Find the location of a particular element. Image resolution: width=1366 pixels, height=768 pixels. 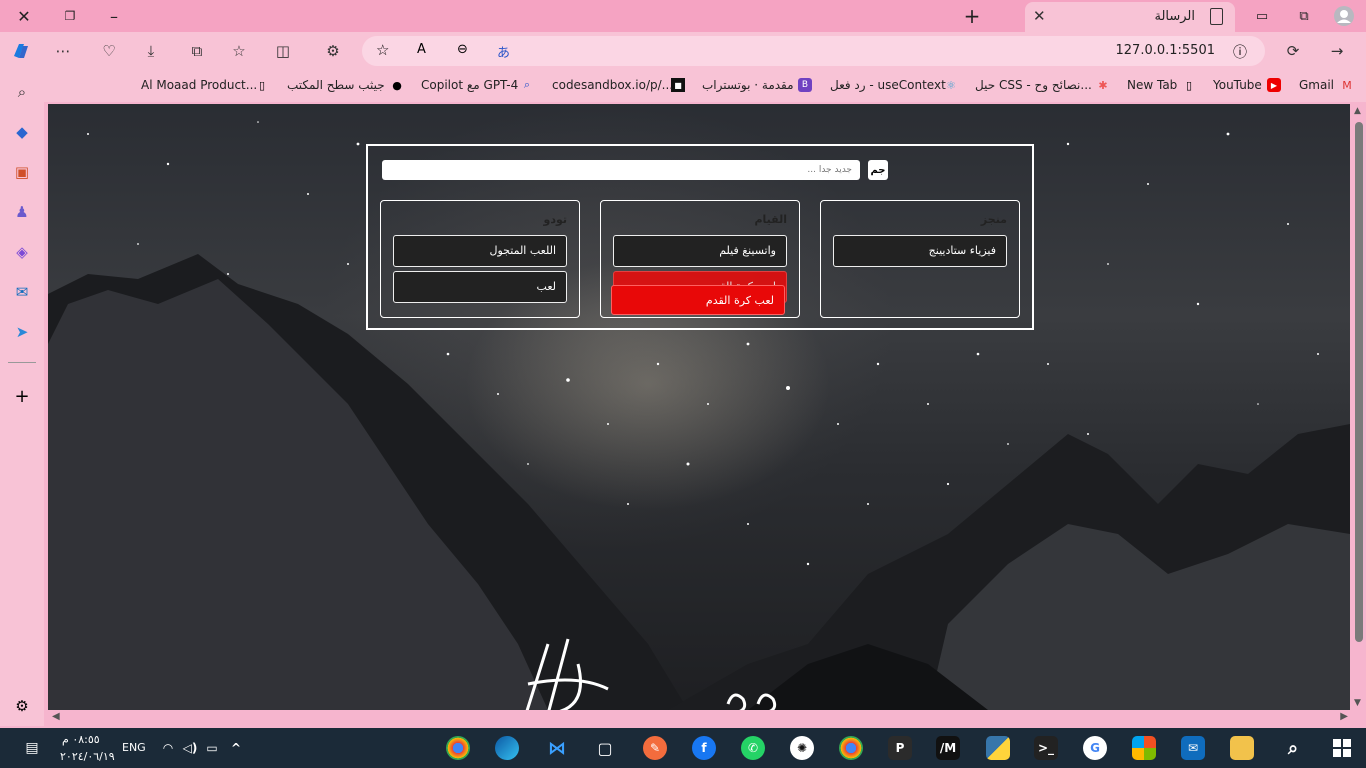

bookmark-copilot: Copilot مع GPT-4 is located at coordinates (469, 85).